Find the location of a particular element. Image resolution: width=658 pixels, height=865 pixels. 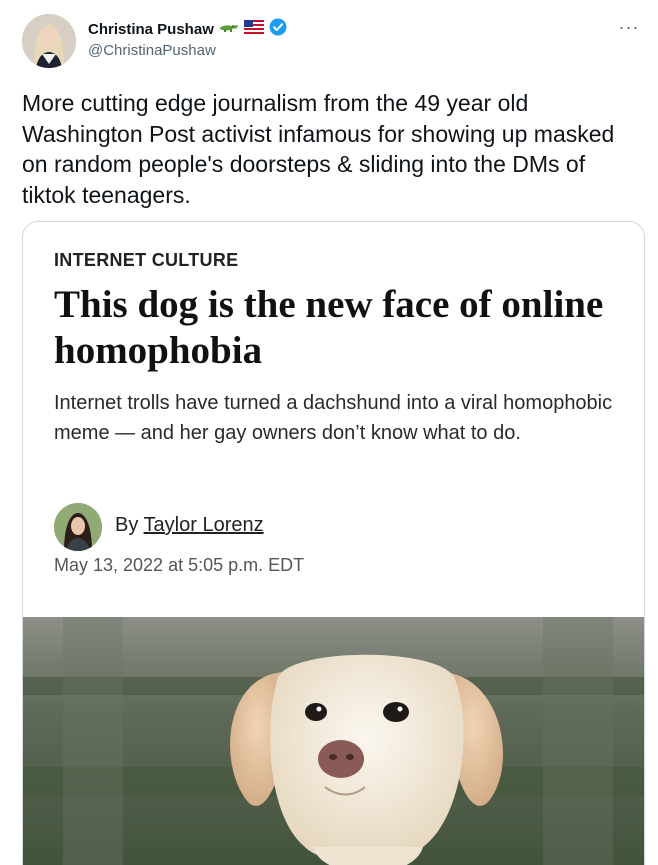

article-date: May 13, 2022 at 5:05 p.m. EDT is located at coordinates (179, 565).